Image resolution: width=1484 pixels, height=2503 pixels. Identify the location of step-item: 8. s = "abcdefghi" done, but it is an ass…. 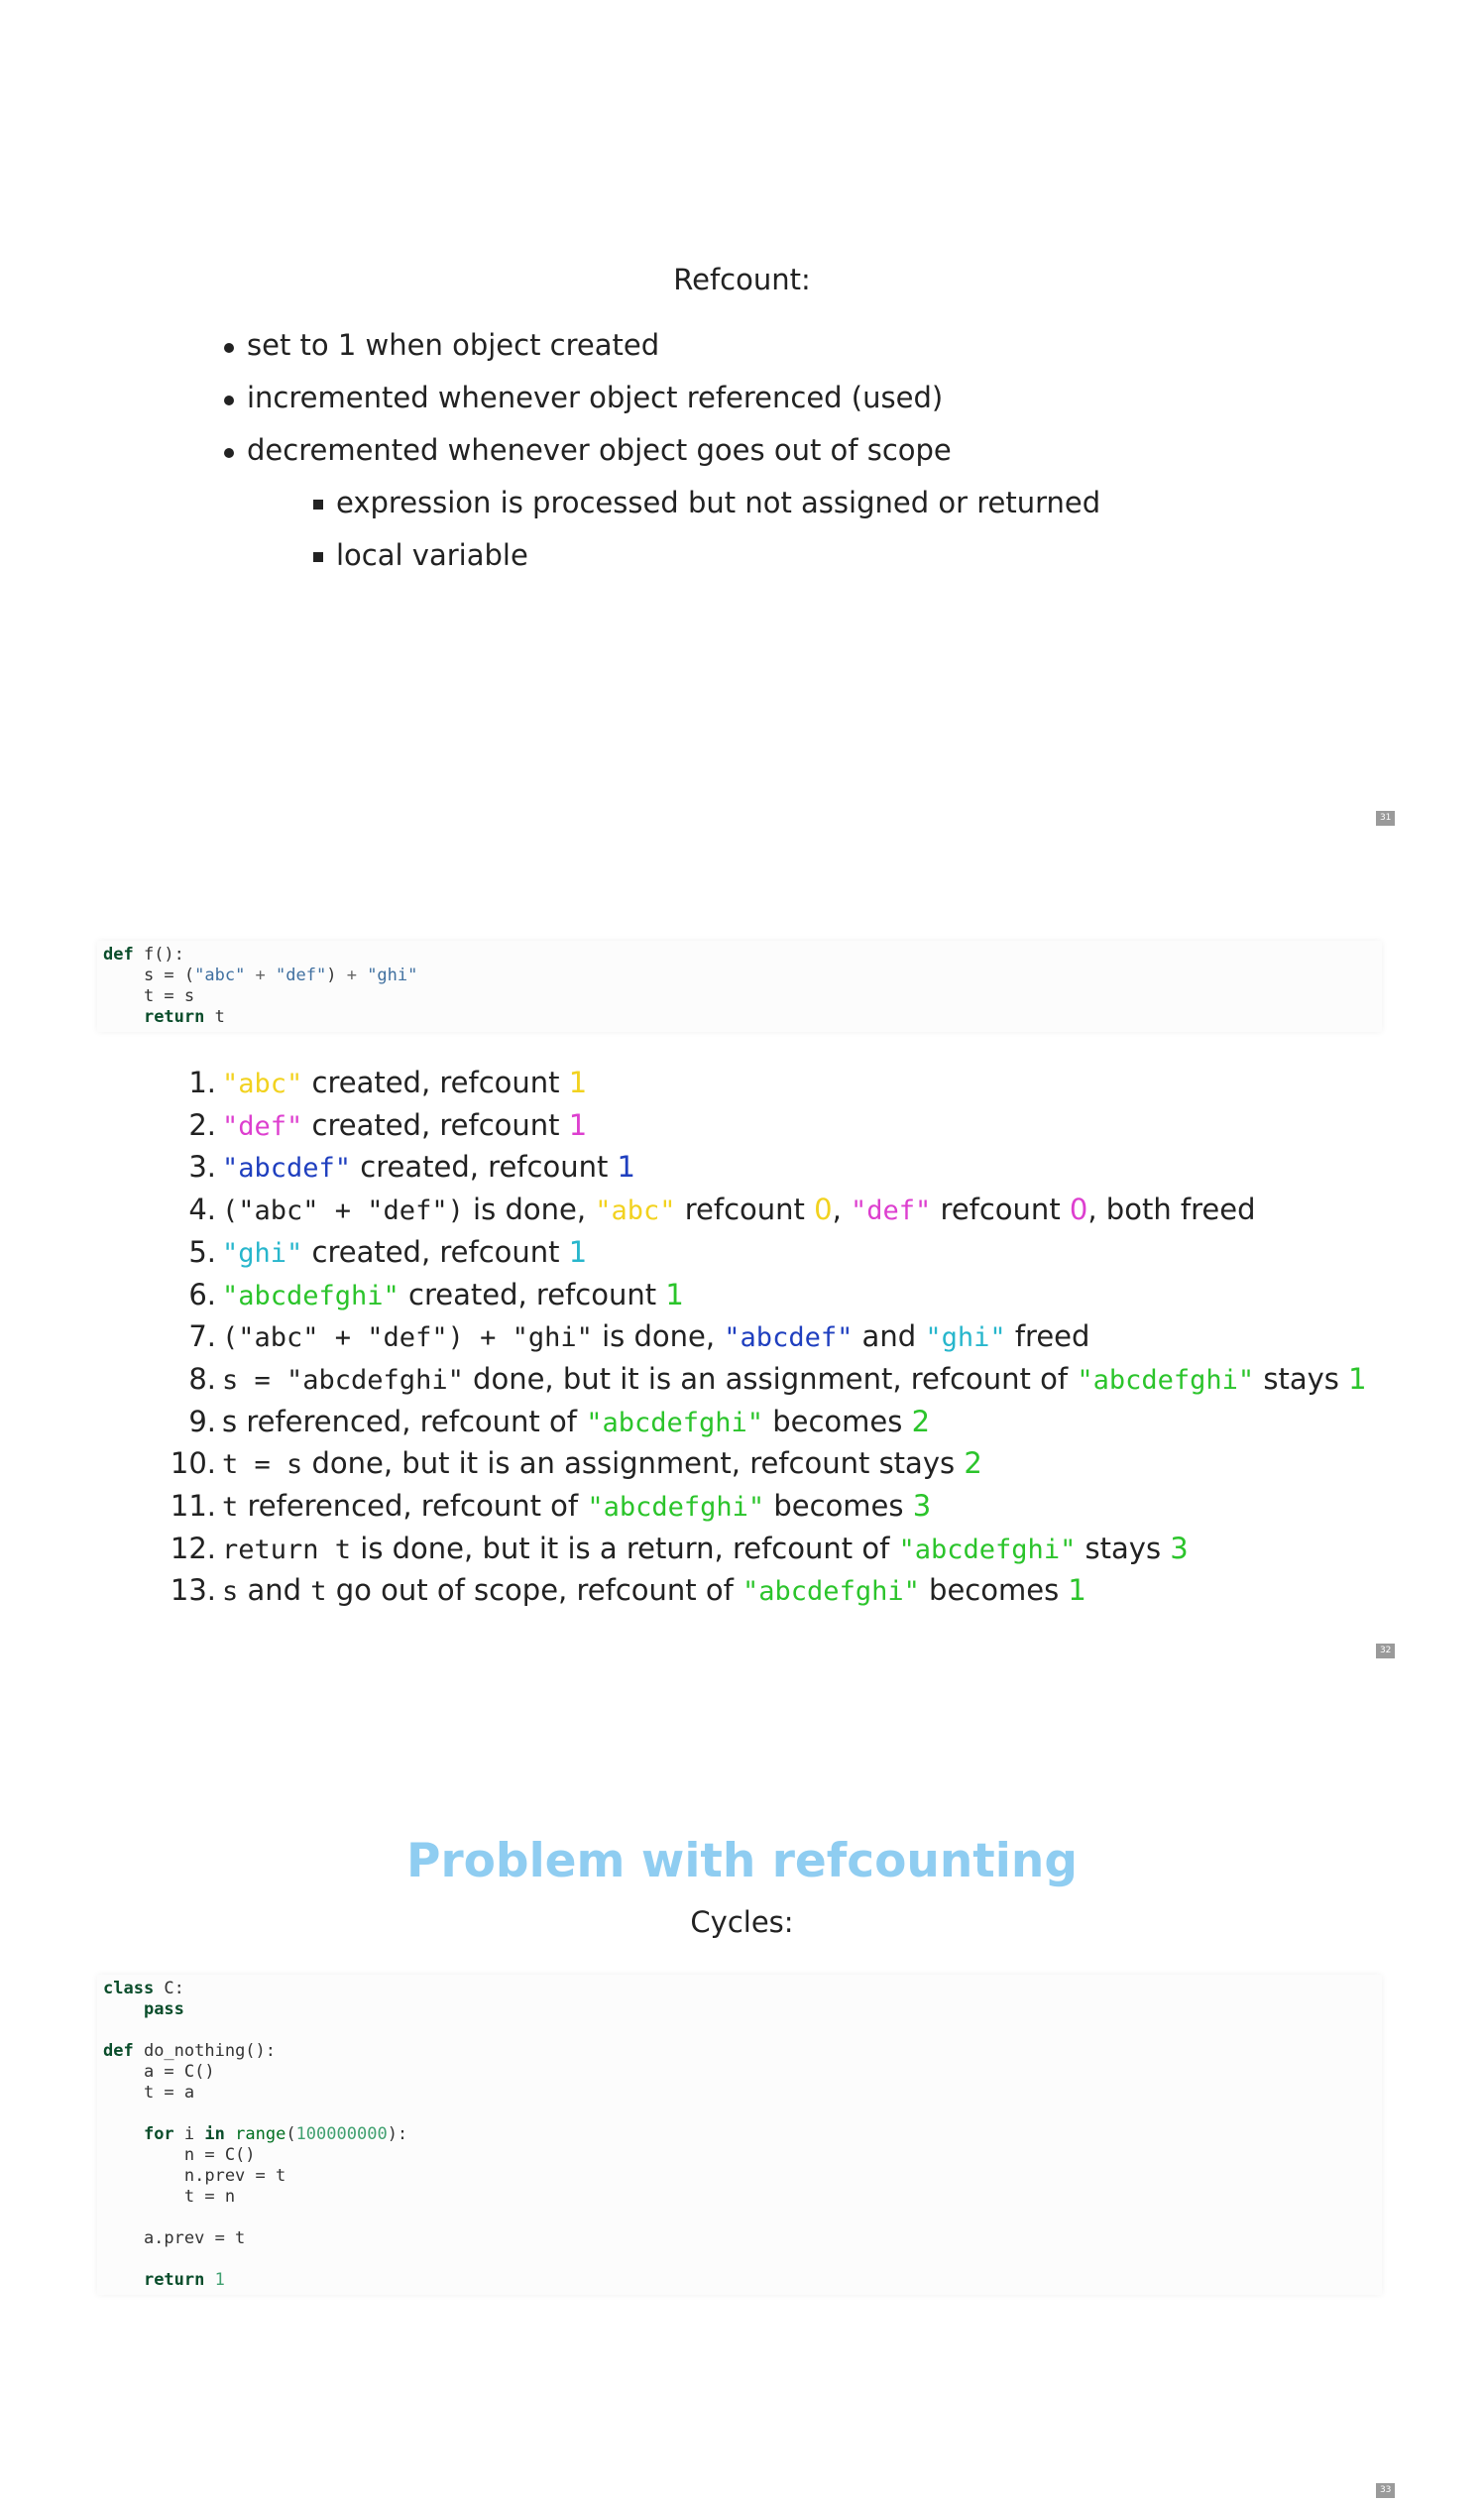
(777, 1378).